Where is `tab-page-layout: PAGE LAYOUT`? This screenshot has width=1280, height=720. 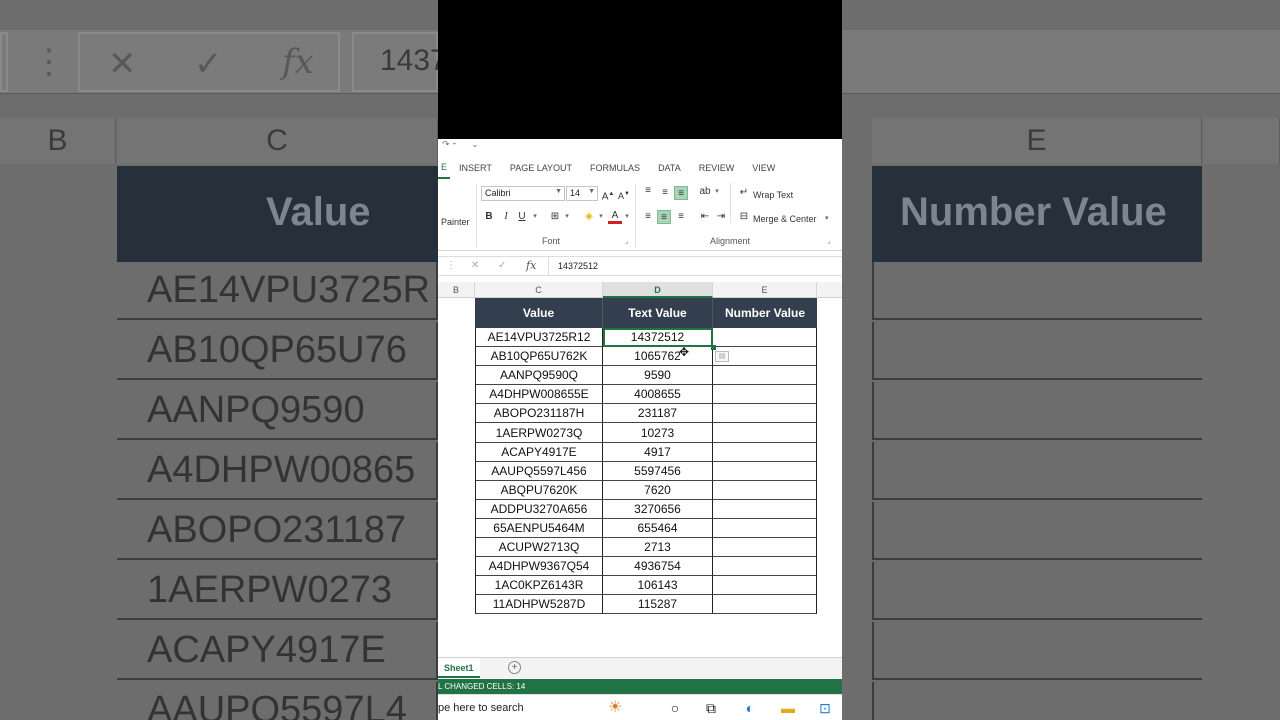
tab-page-layout: PAGE LAYOUT is located at coordinates (541, 168).